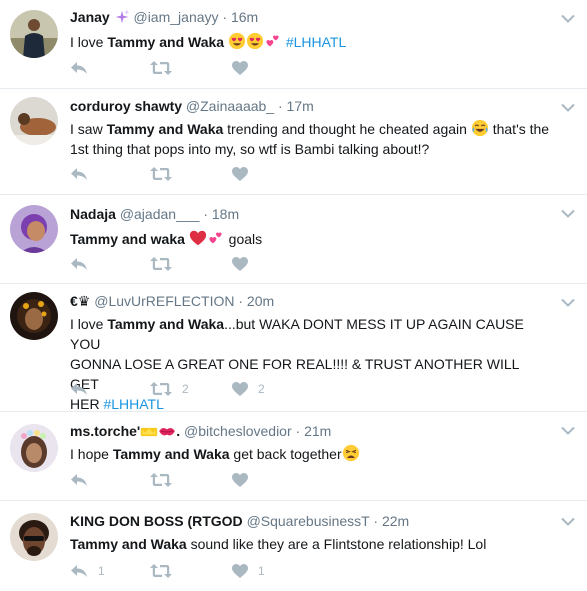 This screenshot has width=587, height=591. What do you see at coordinates (255, 41) in the screenshot?
I see `heart-eyes-emoji-icon` at bounding box center [255, 41].